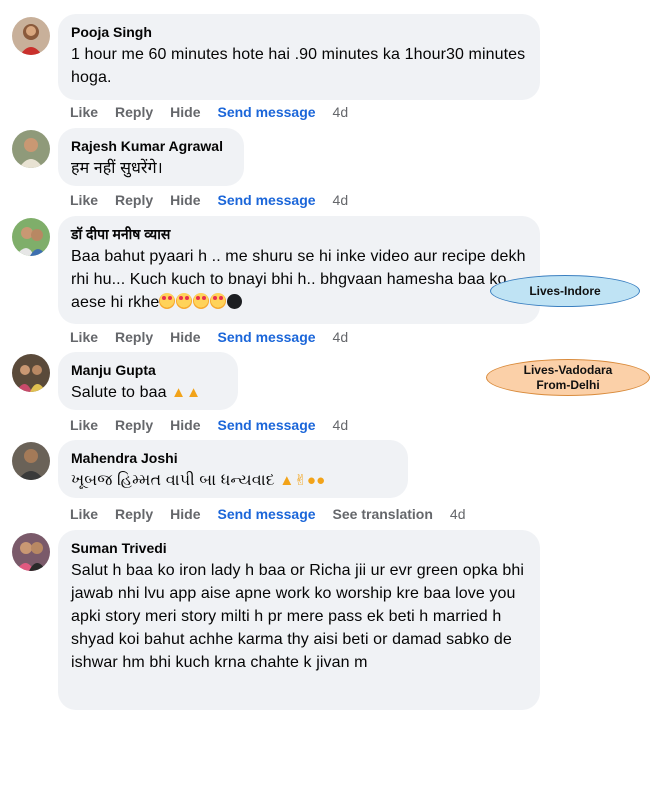 The height and width of the screenshot is (808, 652). Describe the element at coordinates (235, 301) in the screenshot. I see `black-circle-emoji-icon` at that location.